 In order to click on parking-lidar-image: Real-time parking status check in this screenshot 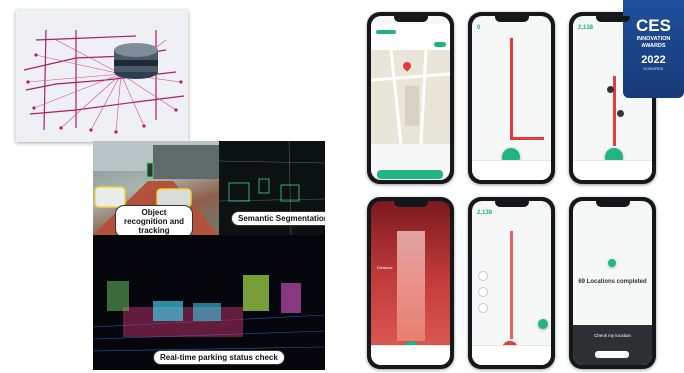, I will do `click(209, 302)`.